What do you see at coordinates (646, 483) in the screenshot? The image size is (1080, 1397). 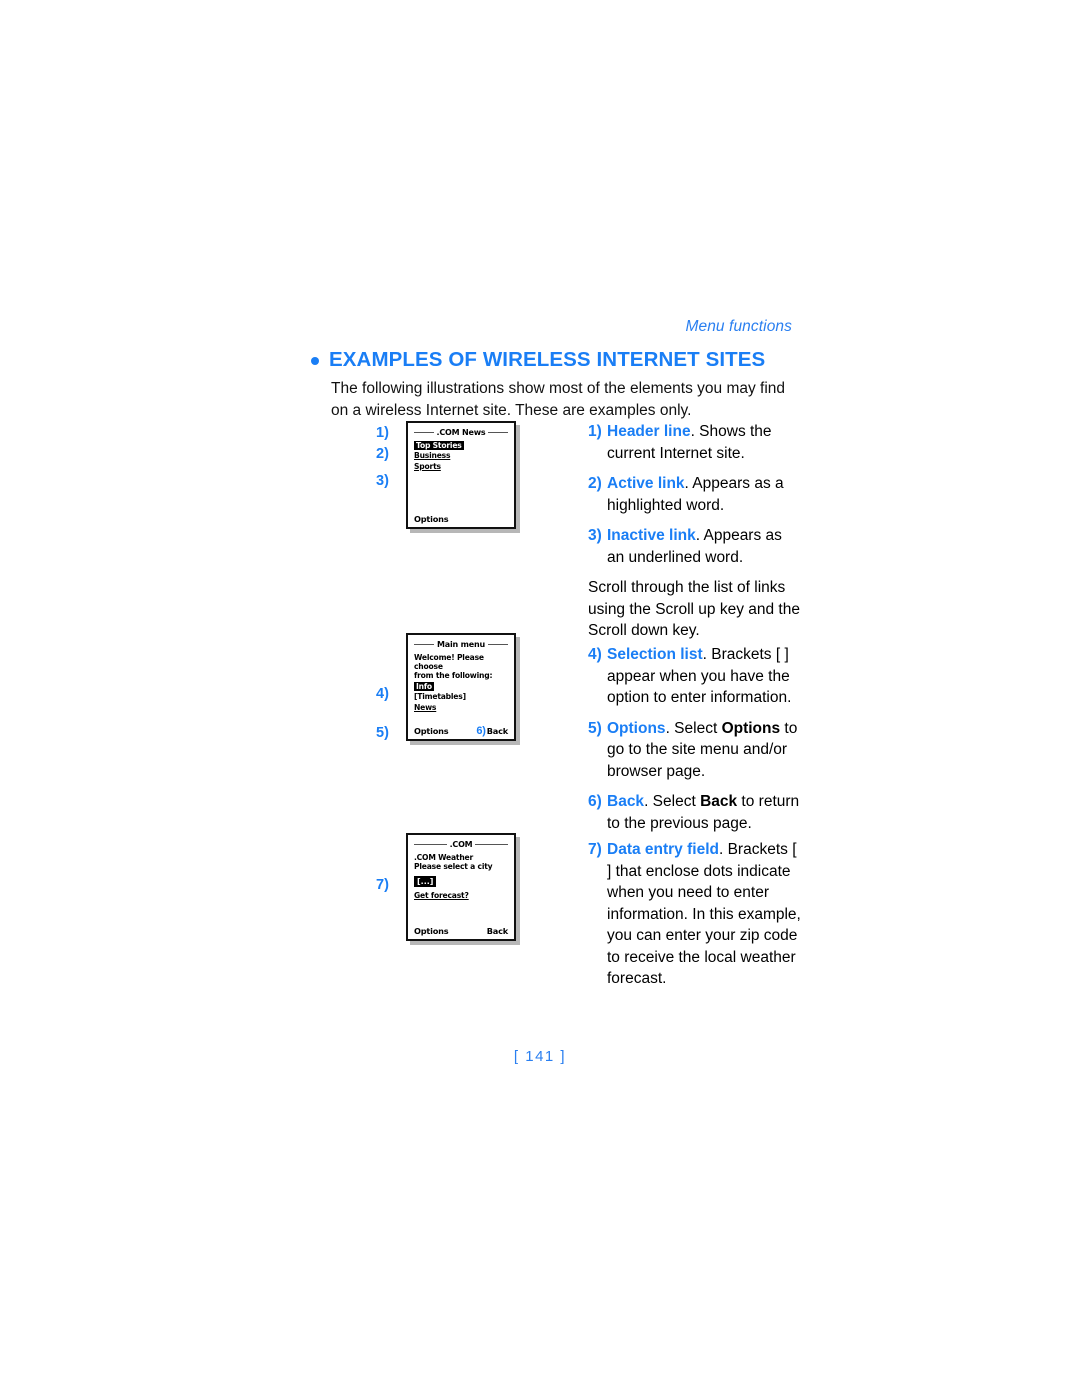 I see `note-term: Active link` at bounding box center [646, 483].